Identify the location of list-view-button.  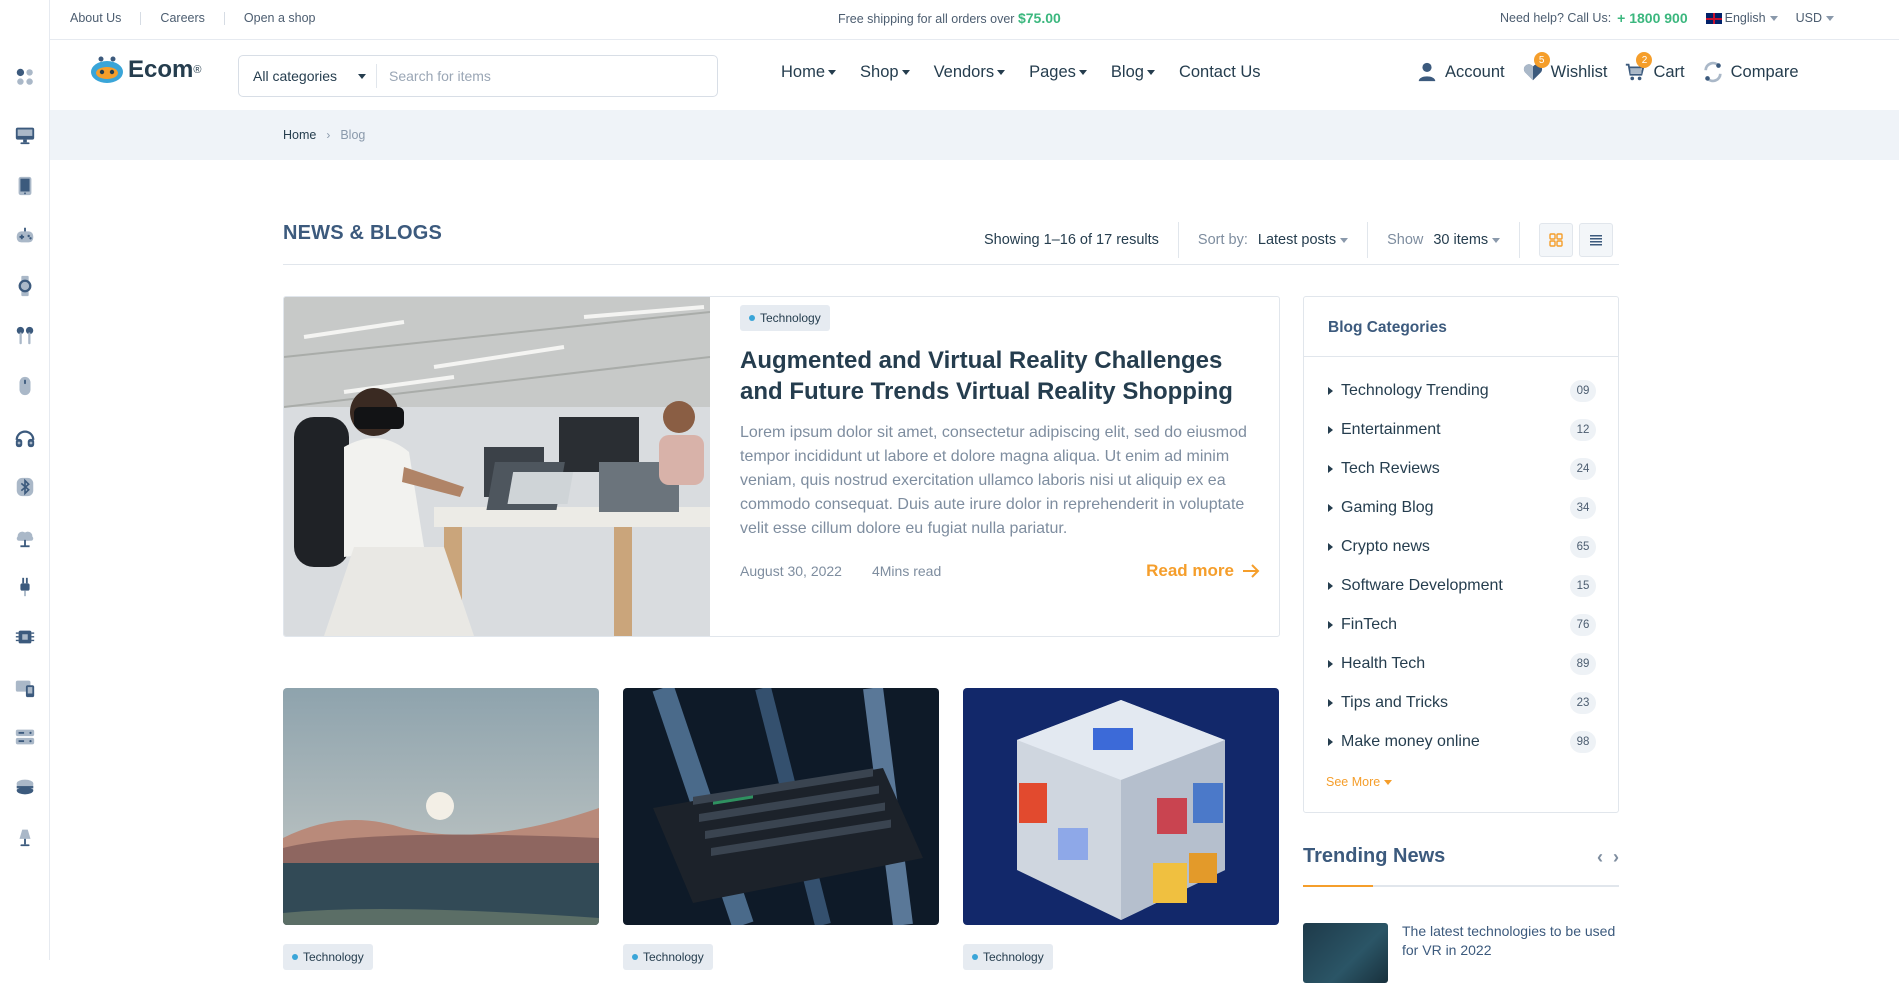
(1596, 240).